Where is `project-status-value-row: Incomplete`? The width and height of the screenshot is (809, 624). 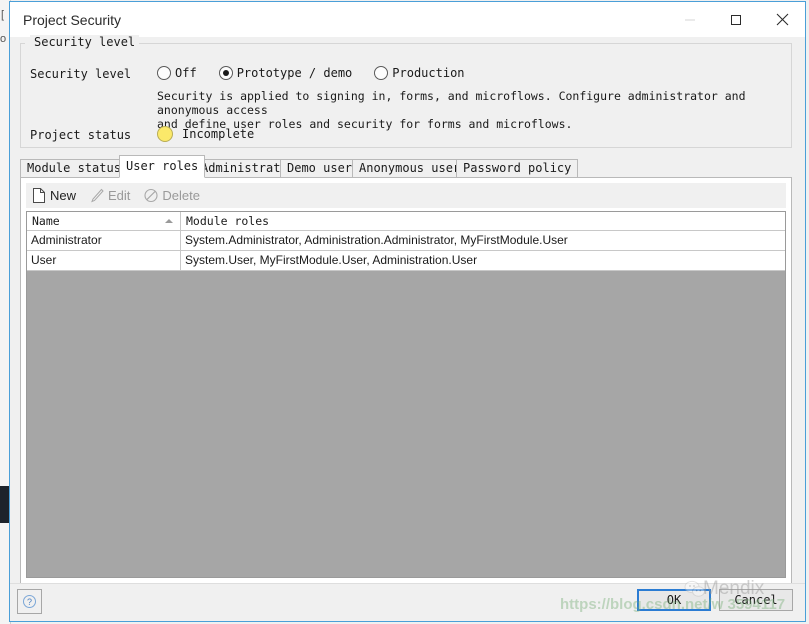
project-status-value-row: Incomplete is located at coordinates (205, 134).